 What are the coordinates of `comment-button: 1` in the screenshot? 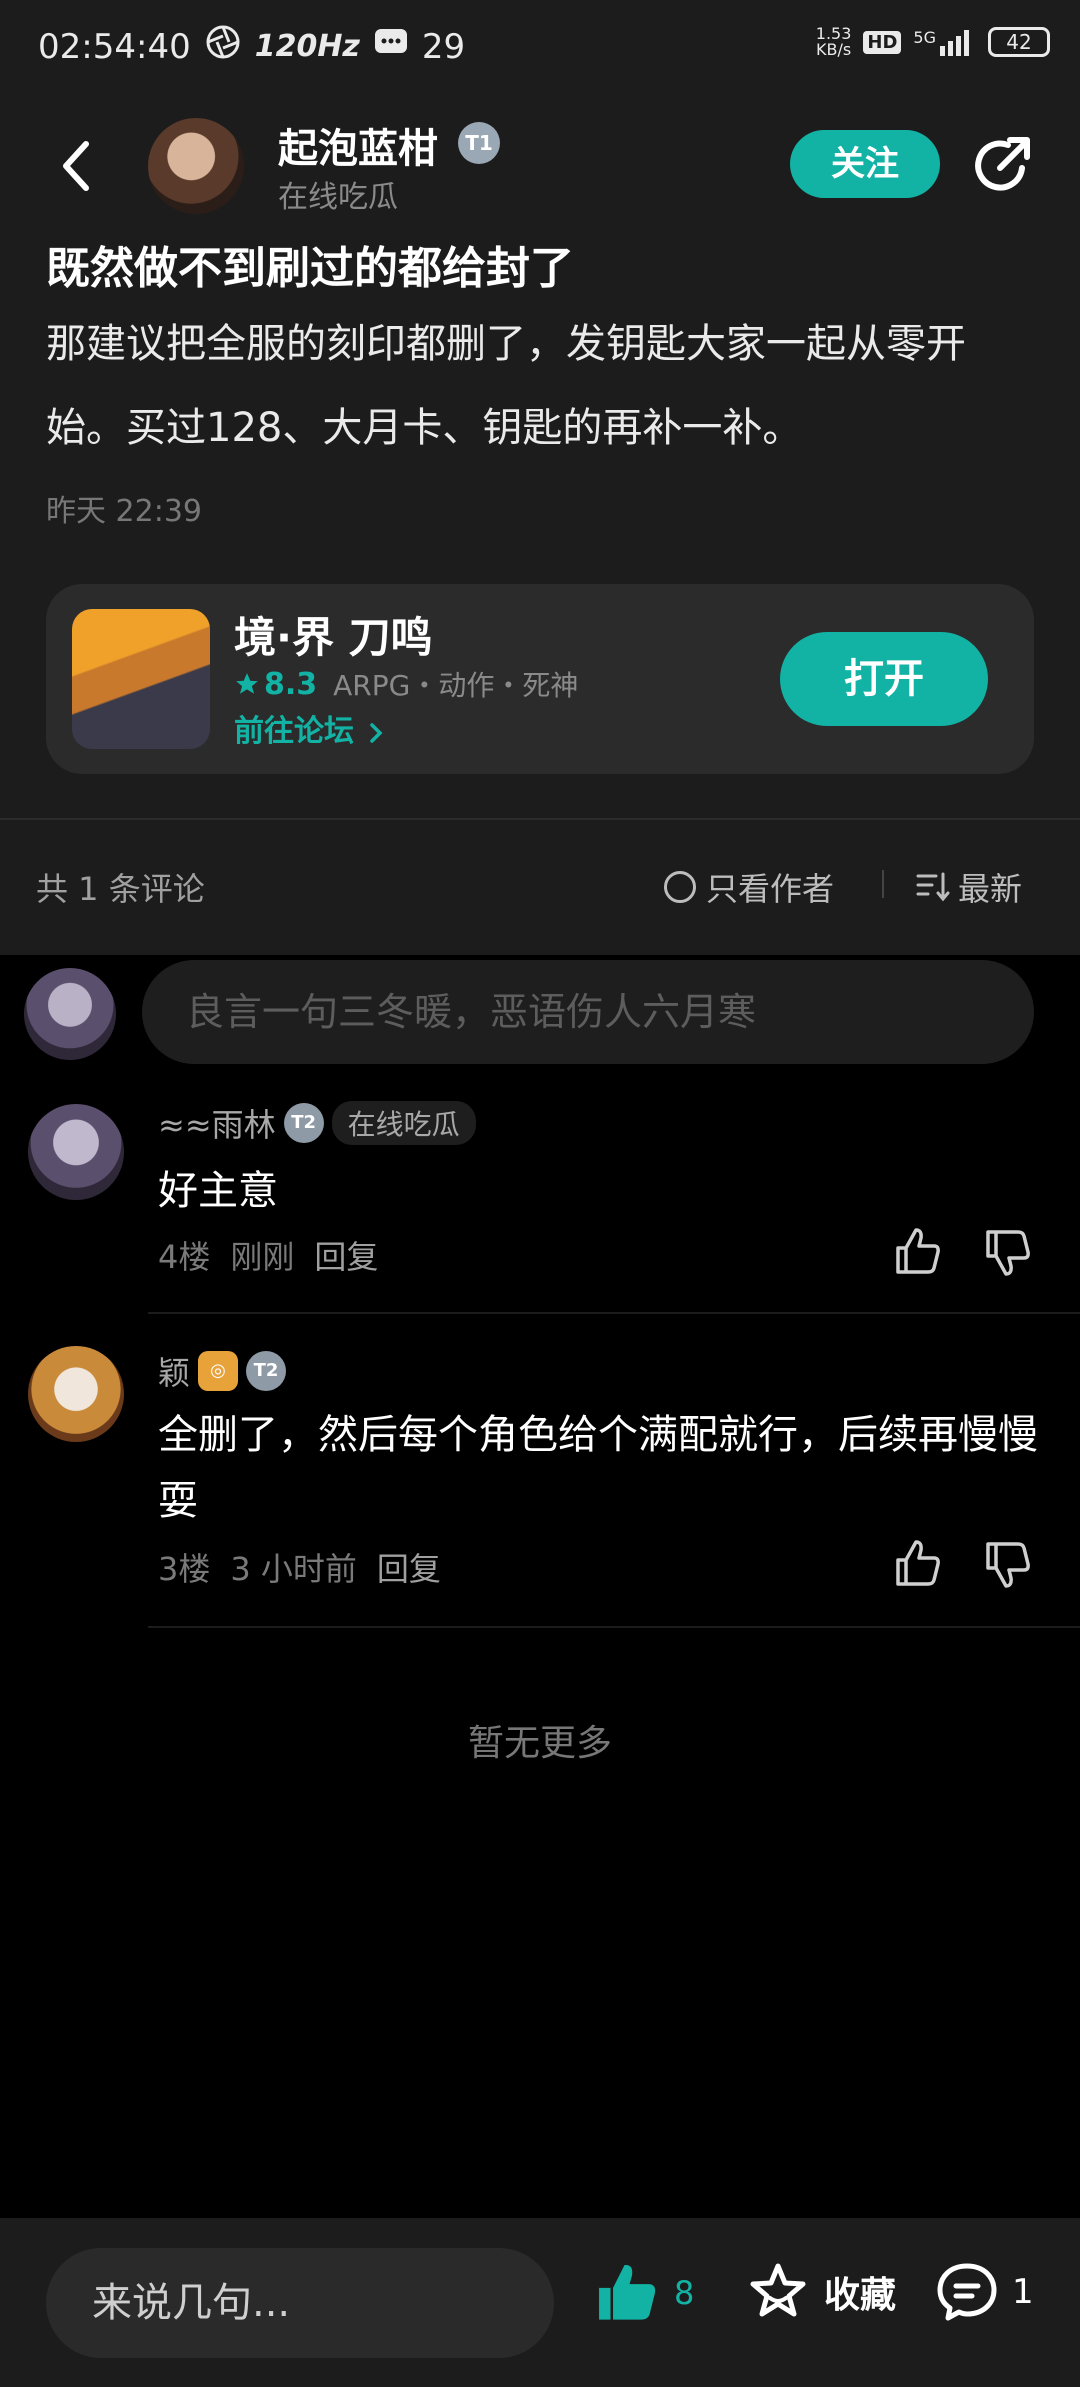 It's located at (984, 2292).